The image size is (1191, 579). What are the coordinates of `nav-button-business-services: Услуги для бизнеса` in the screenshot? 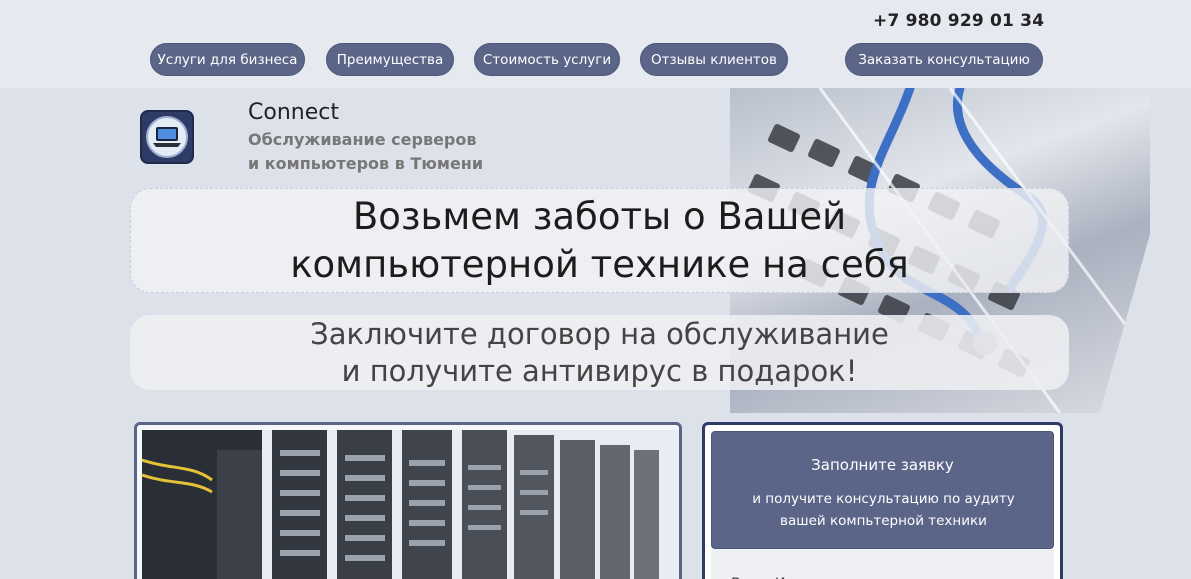 It's located at (227, 59).